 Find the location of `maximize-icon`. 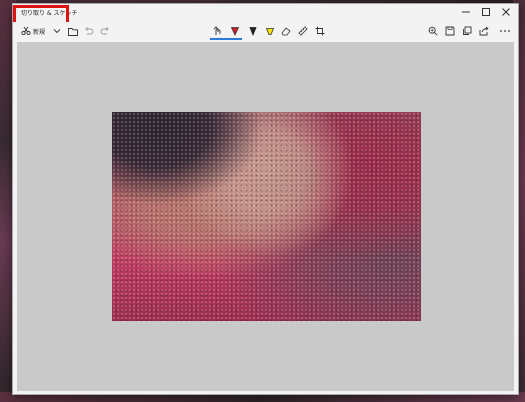

maximize-icon is located at coordinates (486, 12).